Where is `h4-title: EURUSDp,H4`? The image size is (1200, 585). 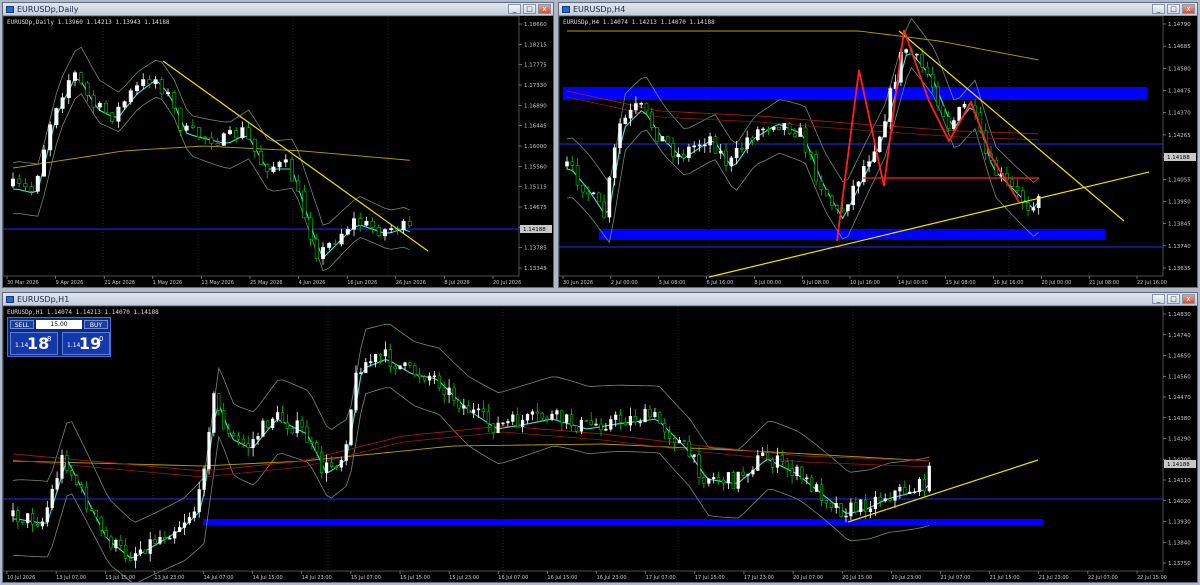
h4-title: EURUSDp,H4 is located at coordinates (599, 9).